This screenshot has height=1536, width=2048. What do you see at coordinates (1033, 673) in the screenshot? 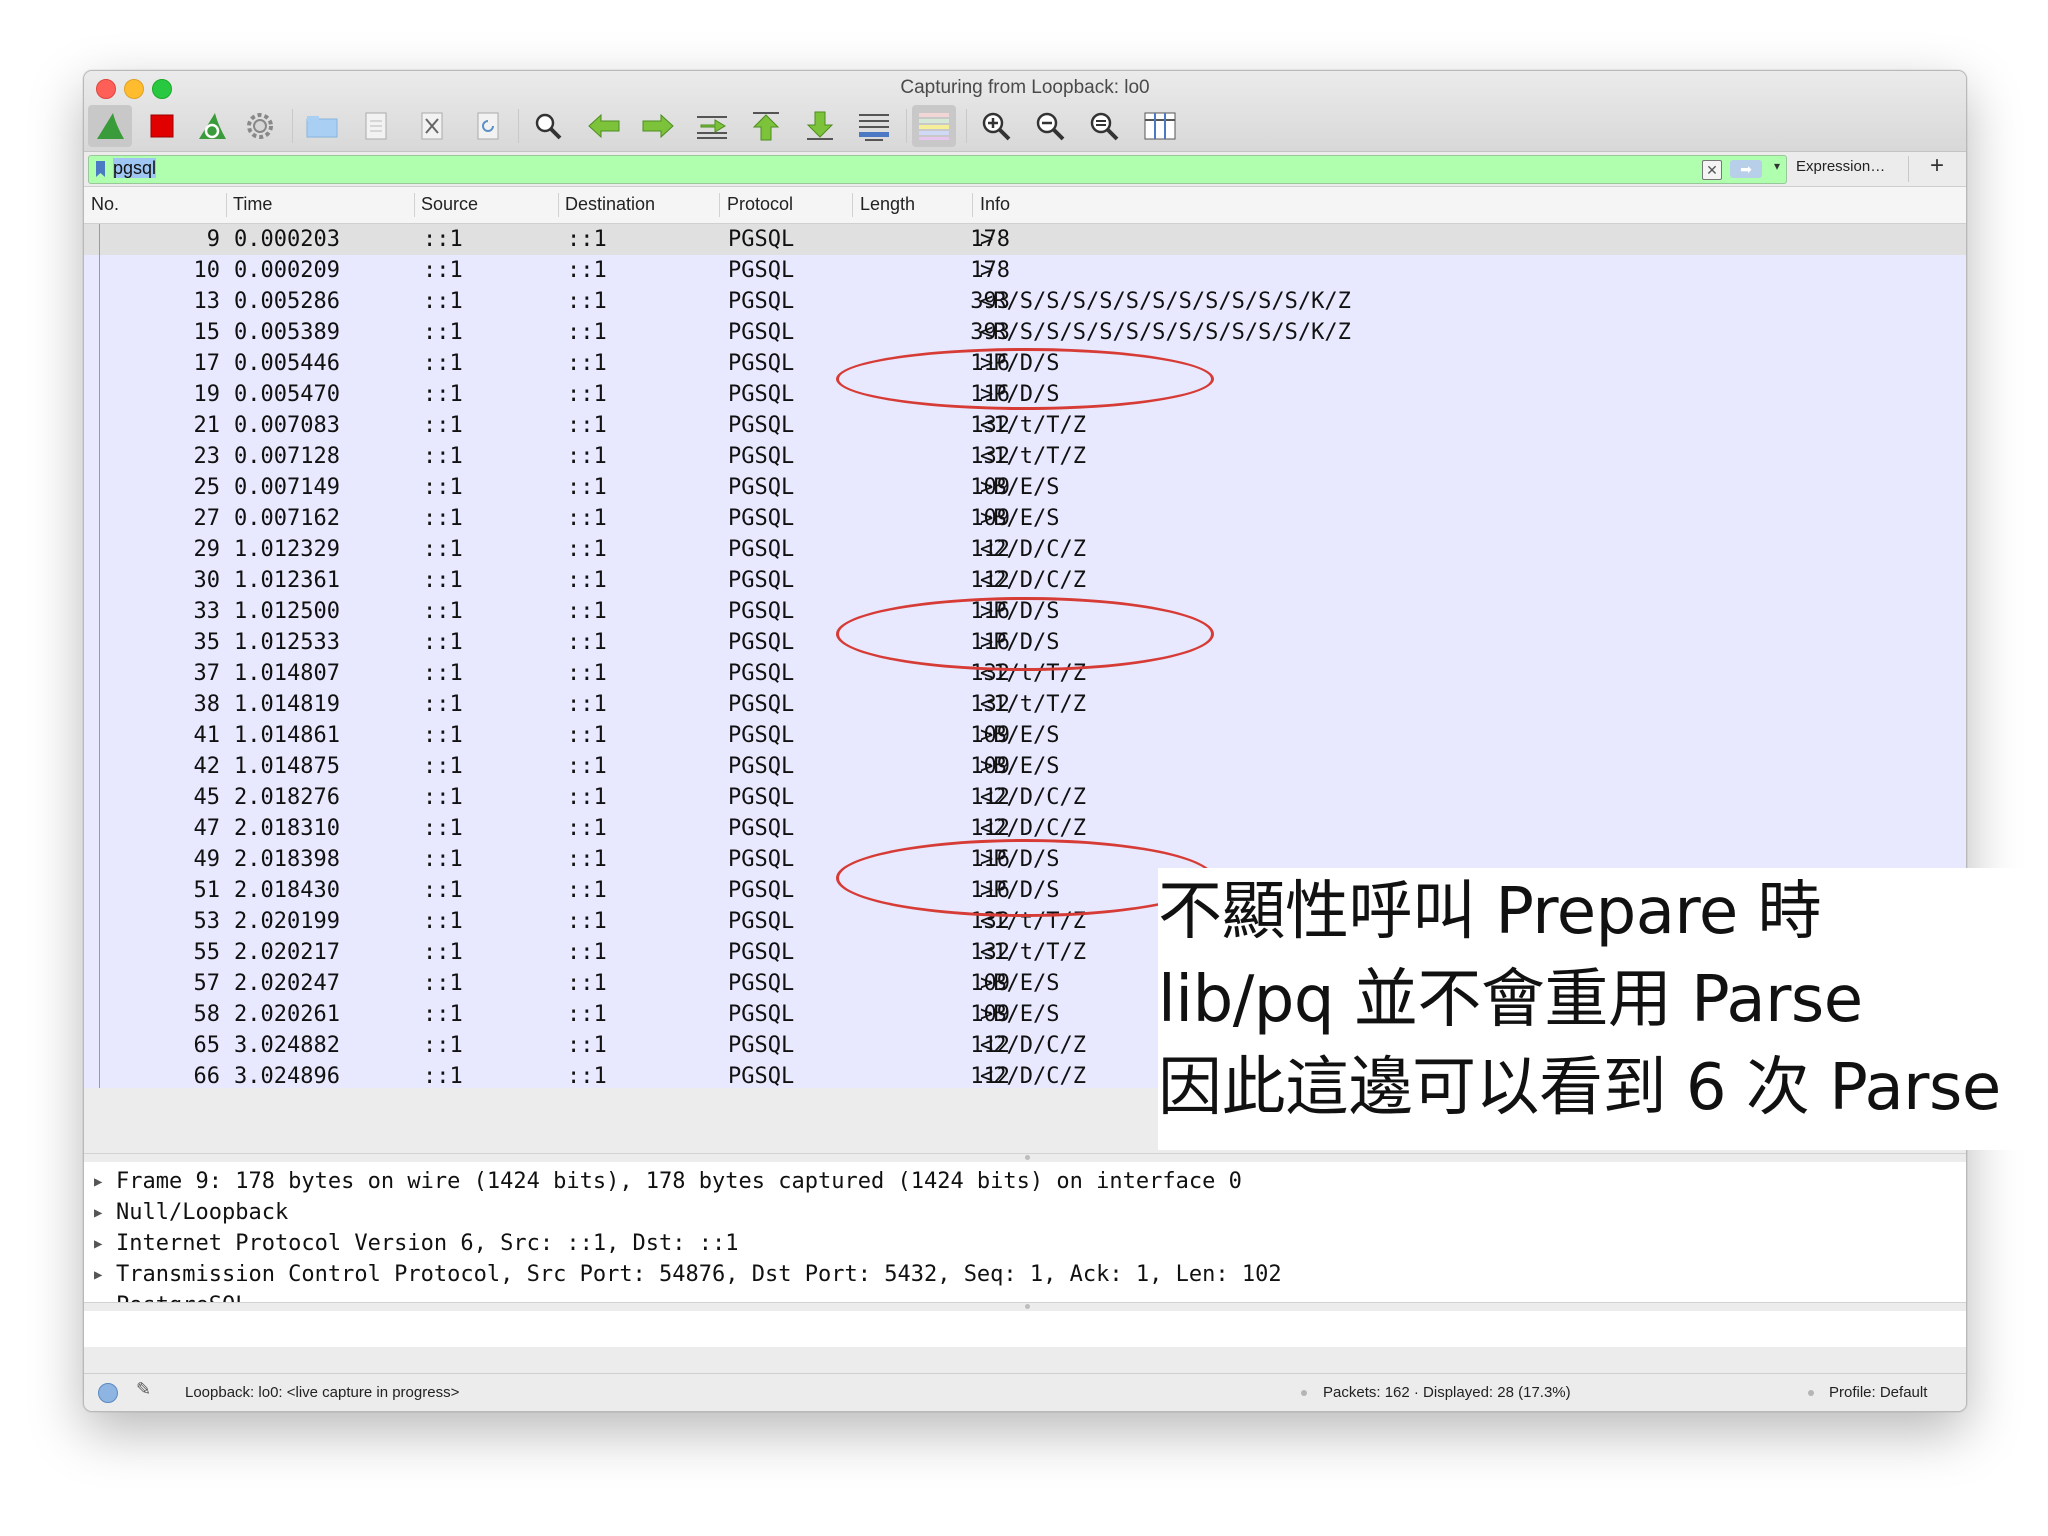
I see `packet-info: <1/t/T/Z` at bounding box center [1033, 673].